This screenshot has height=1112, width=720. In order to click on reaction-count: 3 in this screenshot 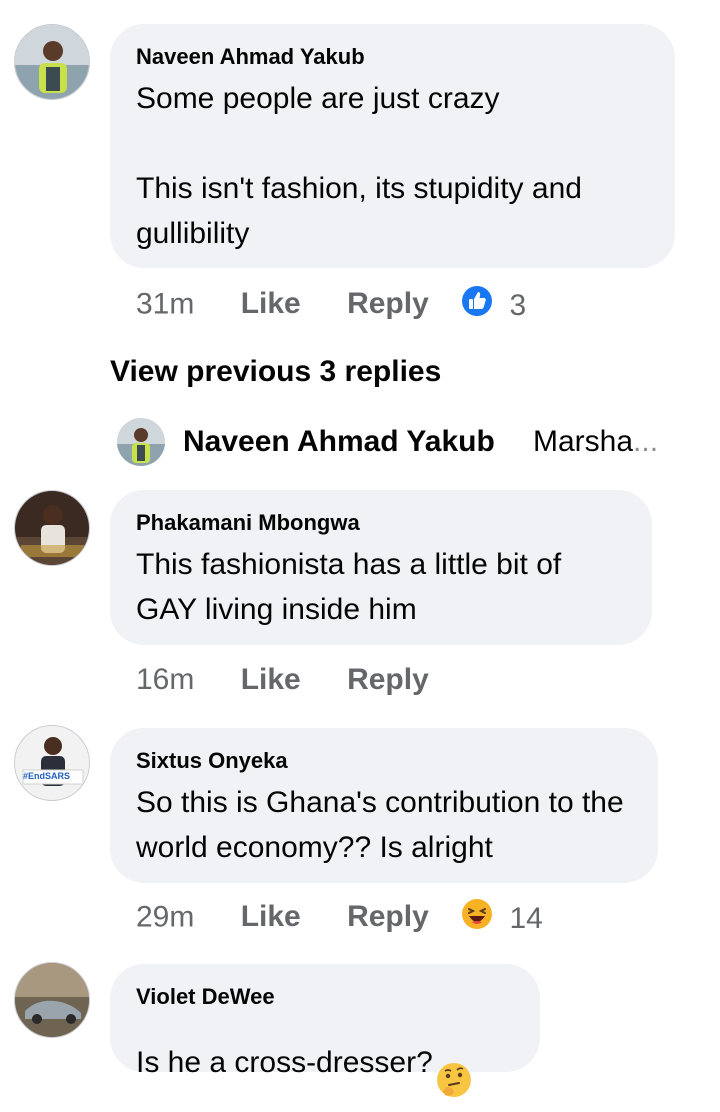, I will do `click(517, 305)`.